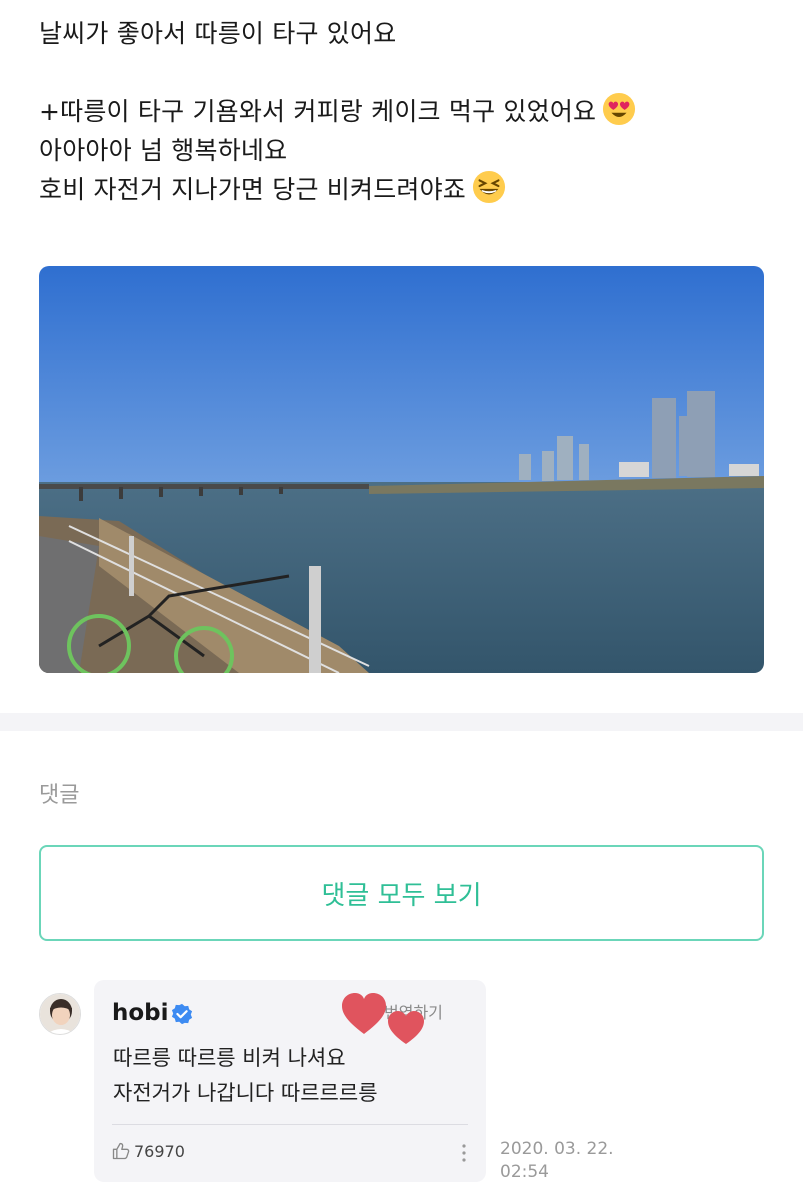  What do you see at coordinates (524, 1172) in the screenshot?
I see `reply-time: 02:54` at bounding box center [524, 1172].